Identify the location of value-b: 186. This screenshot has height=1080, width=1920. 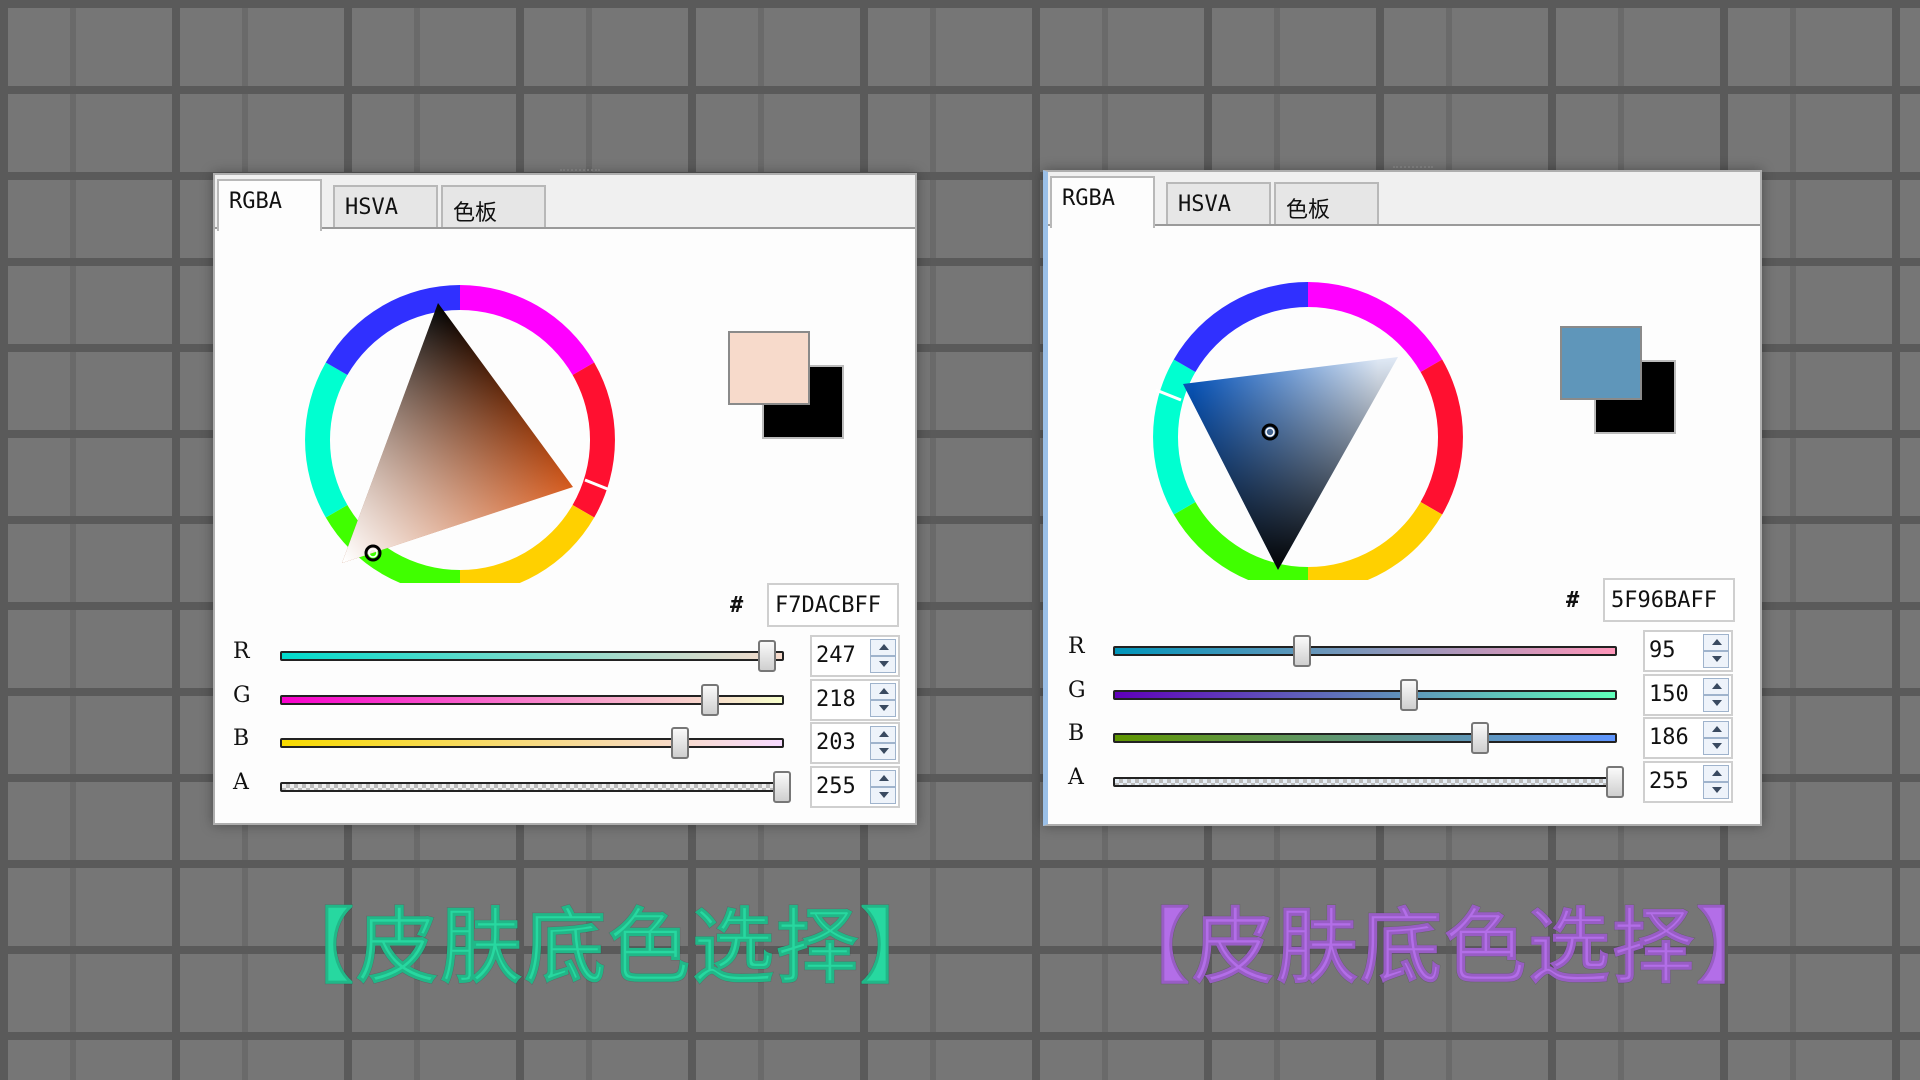
(1669, 737).